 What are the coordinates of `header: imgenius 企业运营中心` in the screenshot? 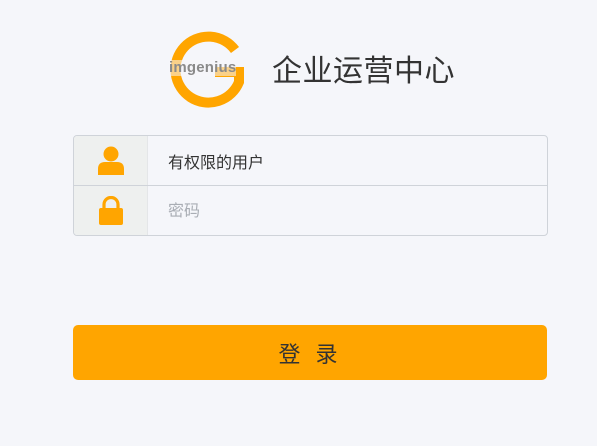 It's located at (311, 70).